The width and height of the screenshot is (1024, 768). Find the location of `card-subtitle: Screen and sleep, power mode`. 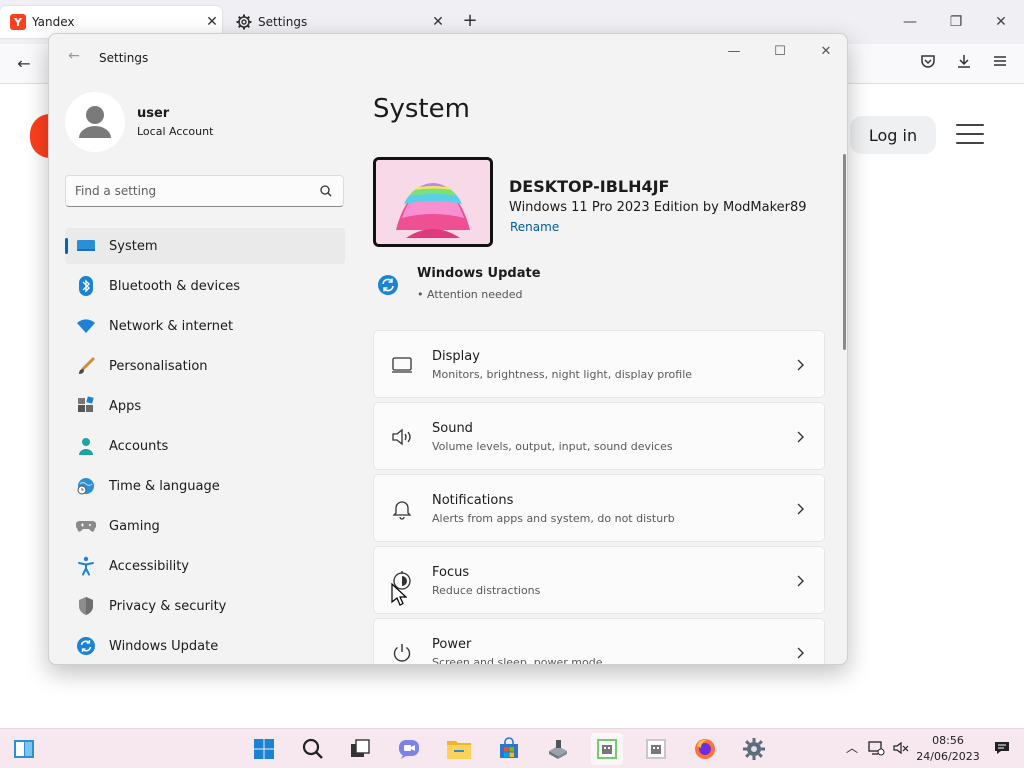

card-subtitle: Screen and sleep, power mode is located at coordinates (517, 660).